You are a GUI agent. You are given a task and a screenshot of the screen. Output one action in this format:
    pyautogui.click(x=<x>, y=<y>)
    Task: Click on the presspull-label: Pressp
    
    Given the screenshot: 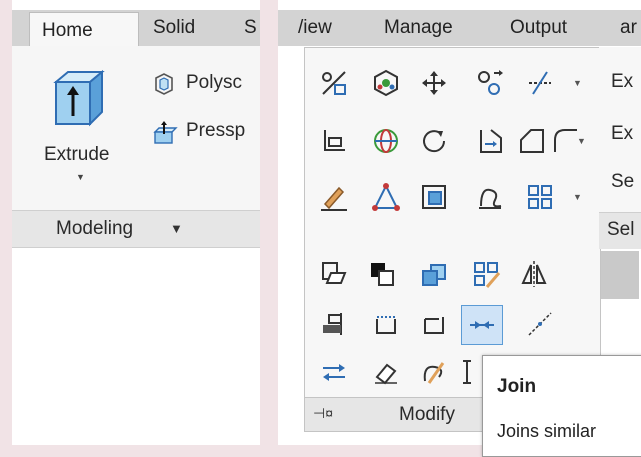 What is the action you would take?
    pyautogui.click(x=216, y=130)
    